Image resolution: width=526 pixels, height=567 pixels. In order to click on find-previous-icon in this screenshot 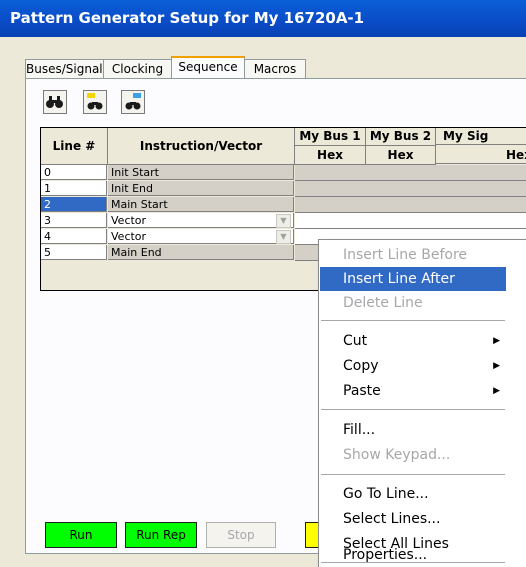, I will do `click(95, 101)`.